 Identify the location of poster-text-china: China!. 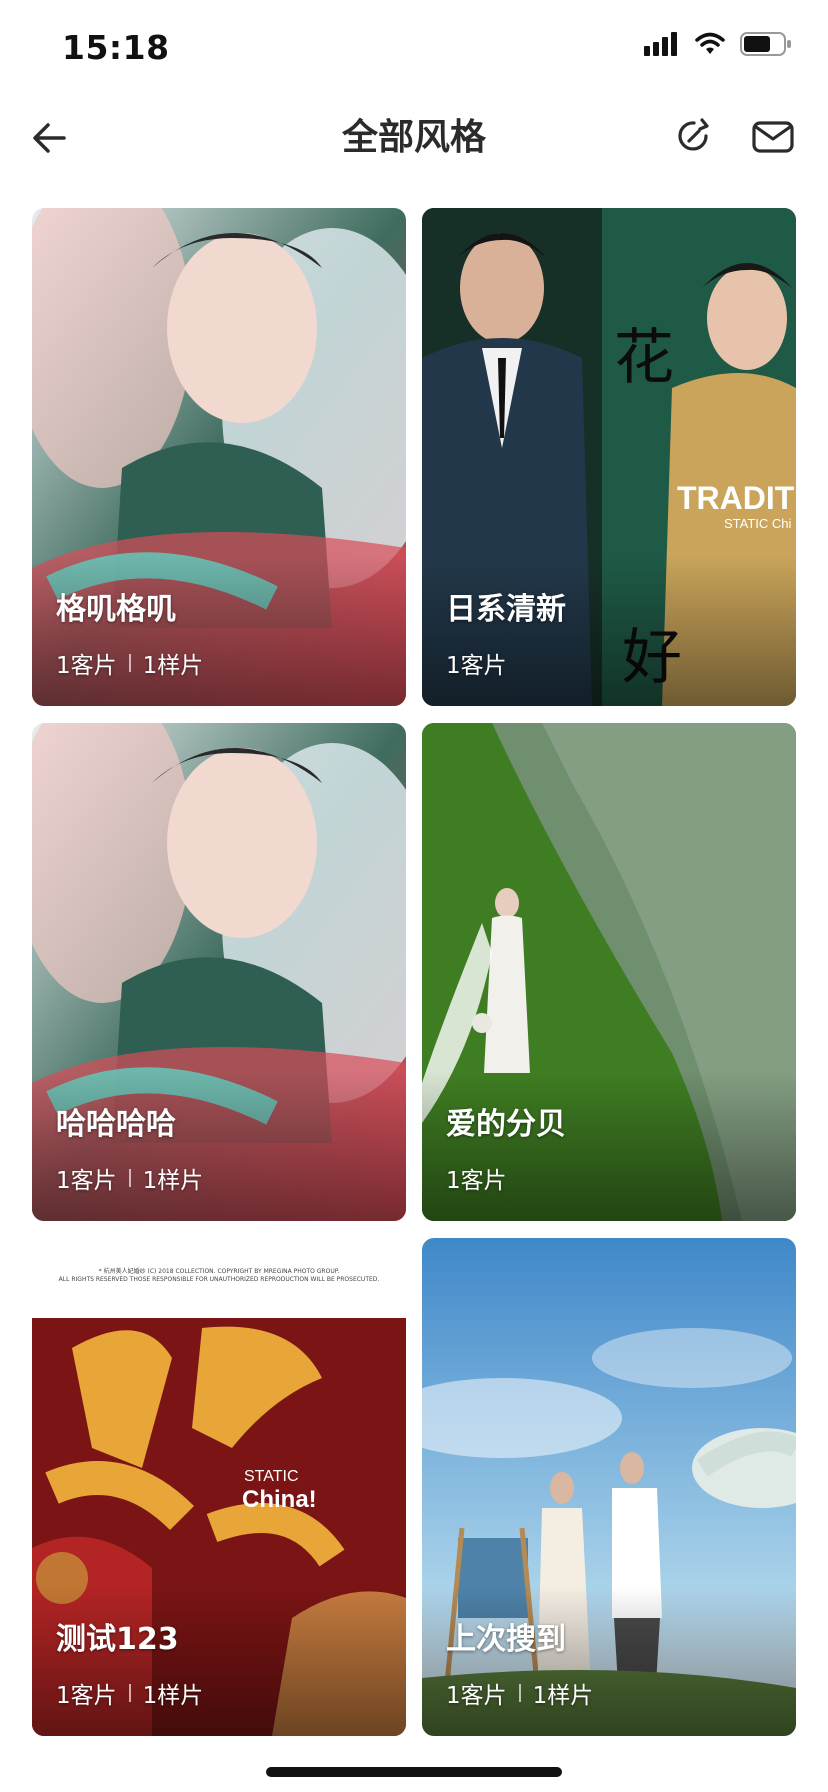
(279, 1499).